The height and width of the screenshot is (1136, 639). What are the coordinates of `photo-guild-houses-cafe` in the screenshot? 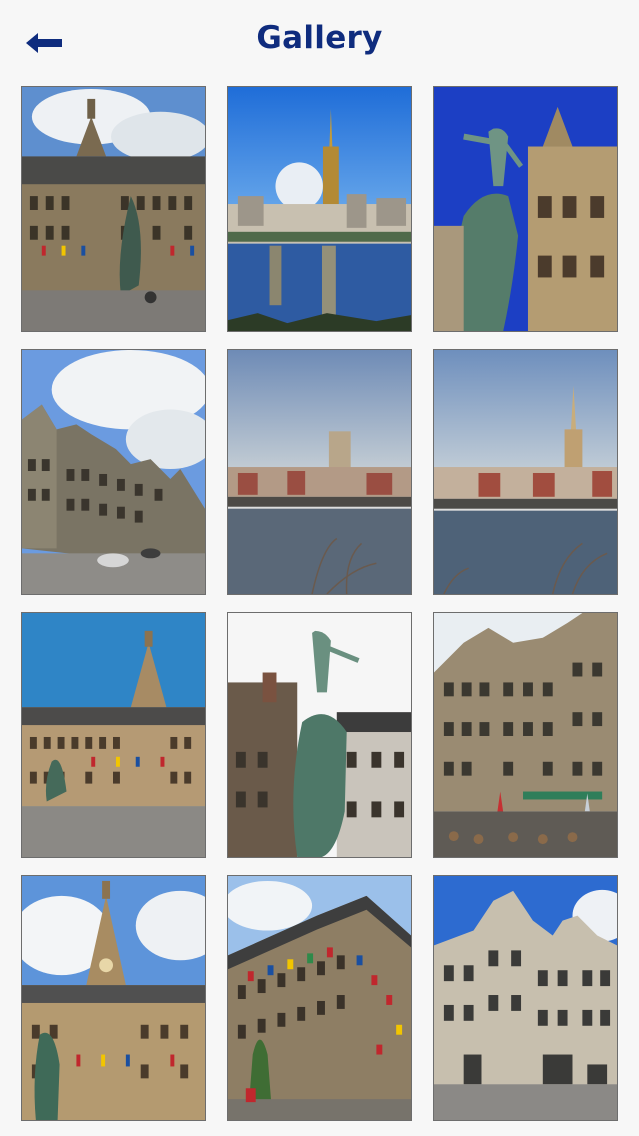 It's located at (525, 735).